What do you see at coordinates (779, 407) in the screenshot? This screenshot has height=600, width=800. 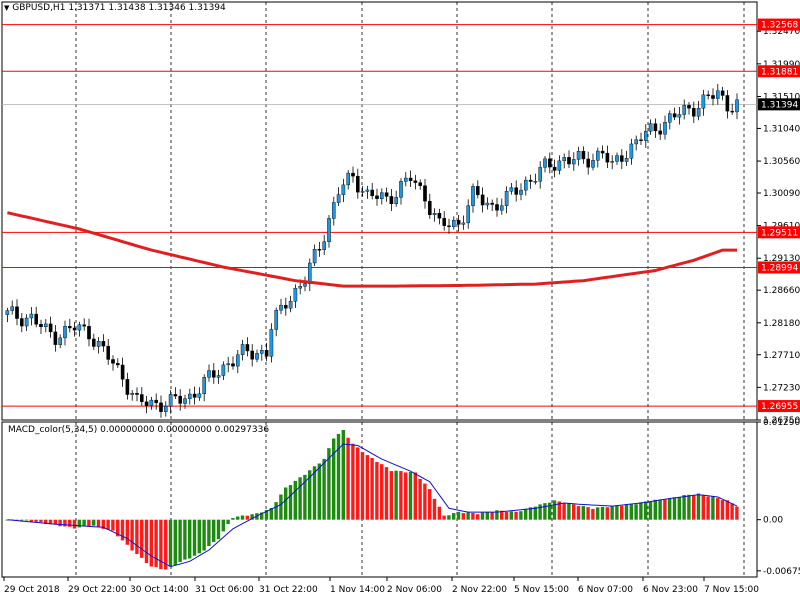 I see `level-label: 1.26955` at bounding box center [779, 407].